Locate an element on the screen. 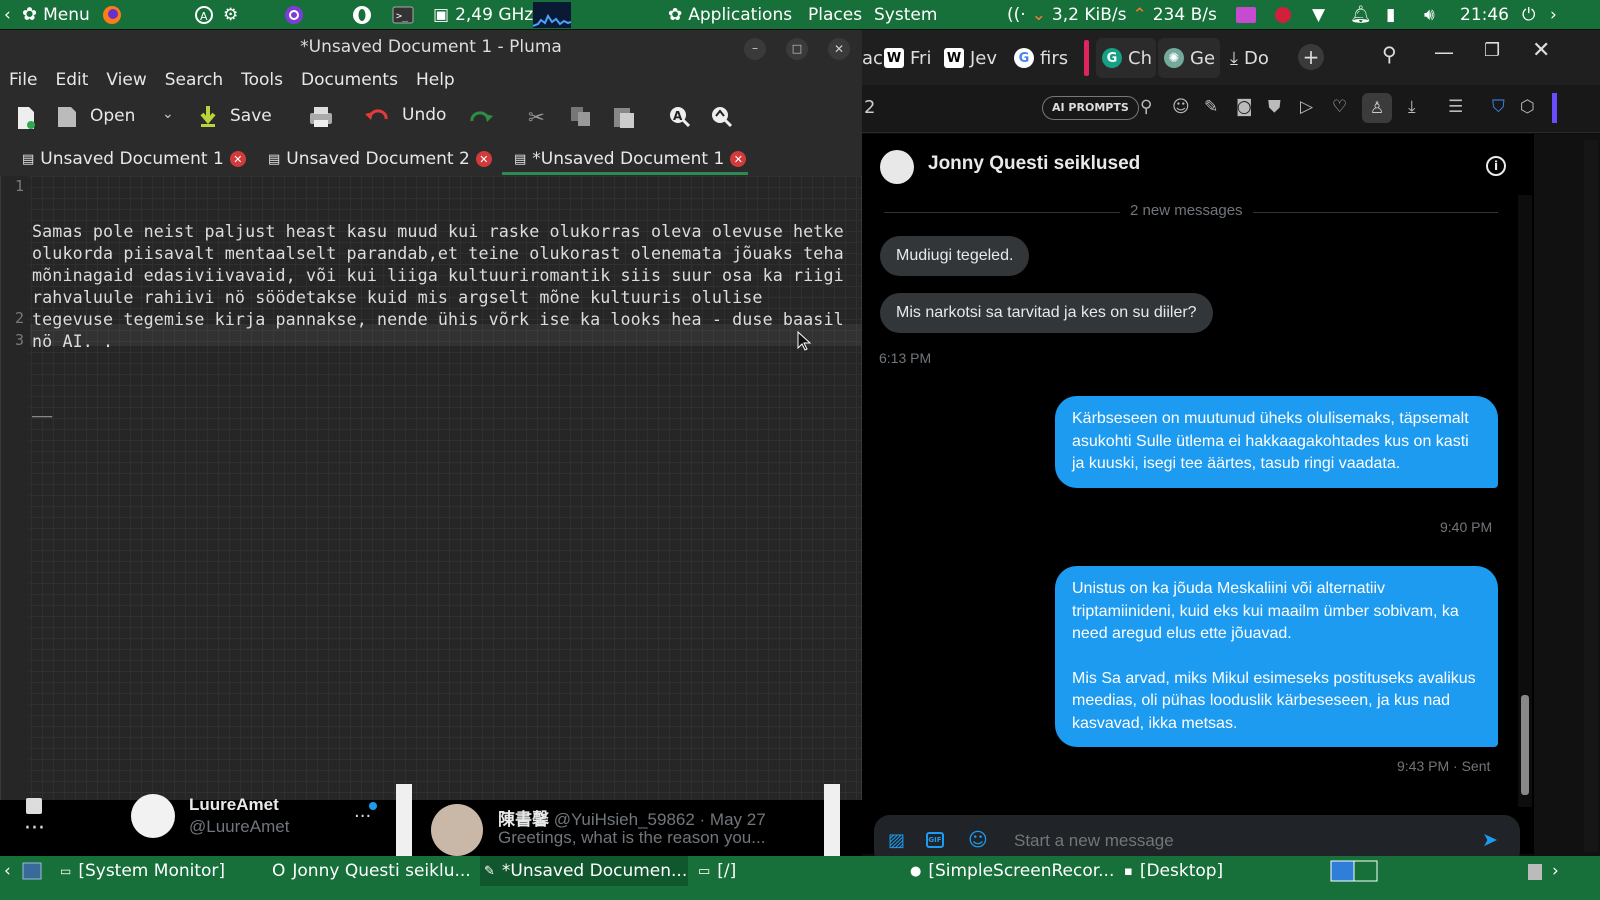 This screenshot has height=900, width=1600. send-icon: ▷ is located at coordinates (1306, 107).